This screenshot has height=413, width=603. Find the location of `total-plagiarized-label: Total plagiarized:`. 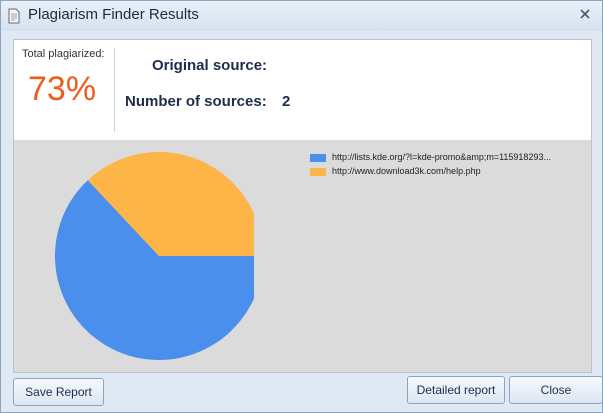

total-plagiarized-label: Total plagiarized: is located at coordinates (63, 54).